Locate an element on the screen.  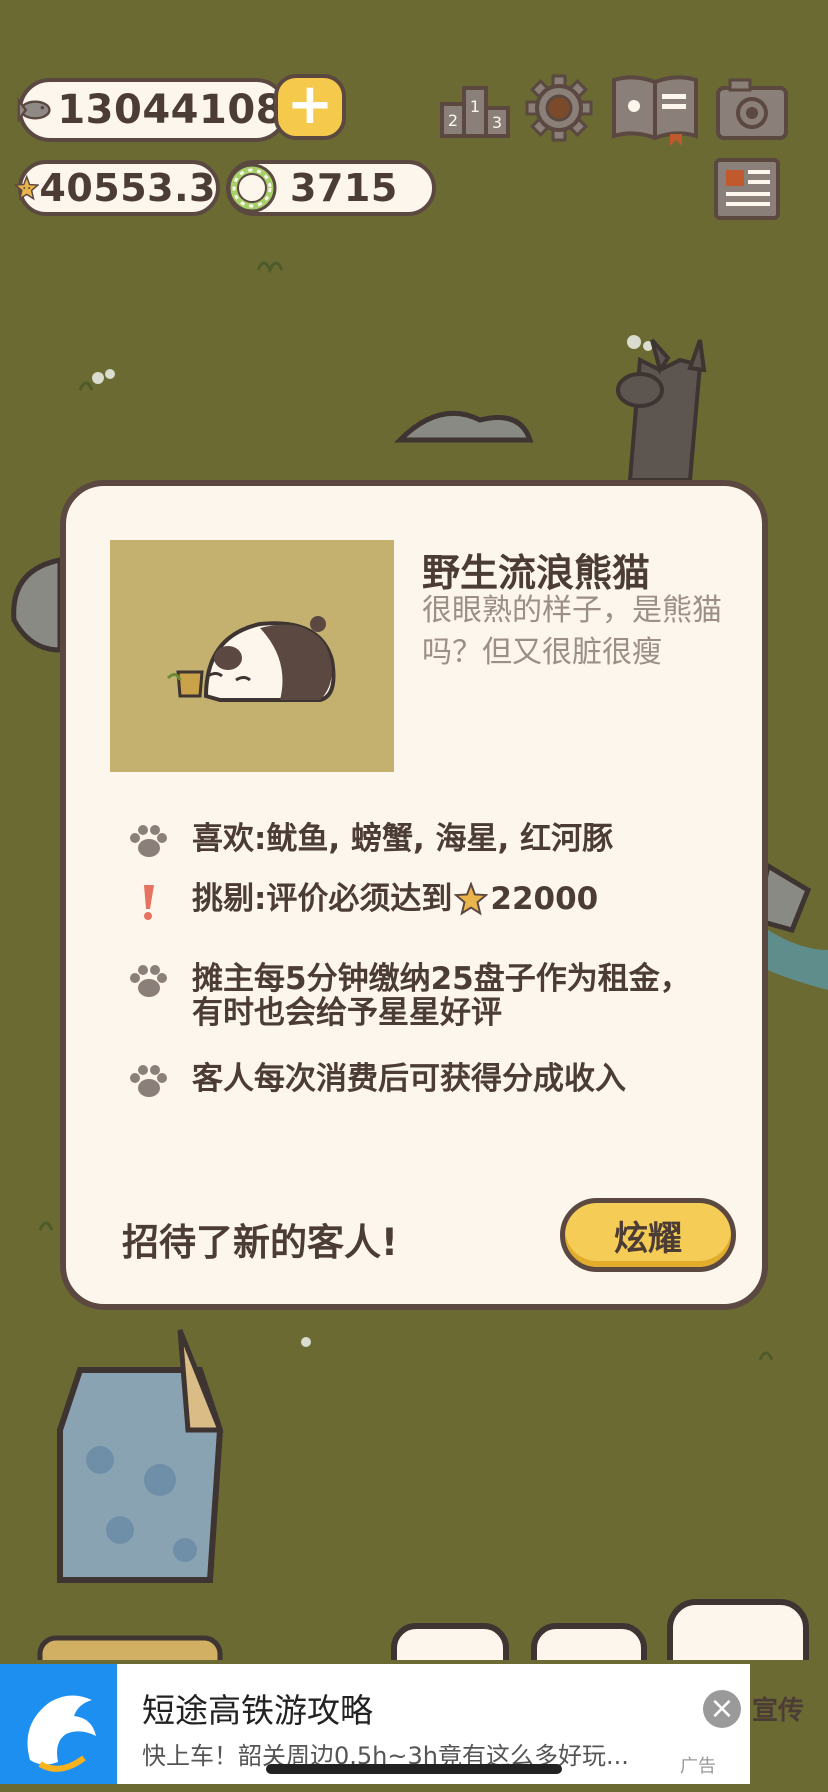
coin-counter: 3715 is located at coordinates (331, 188).